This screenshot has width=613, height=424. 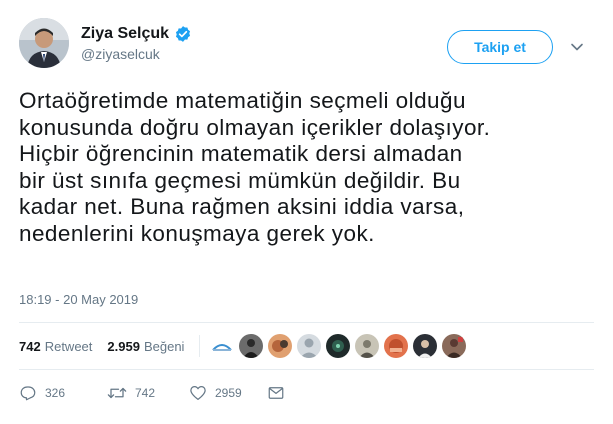 What do you see at coordinates (117, 393) in the screenshot?
I see `retweet-icon` at bounding box center [117, 393].